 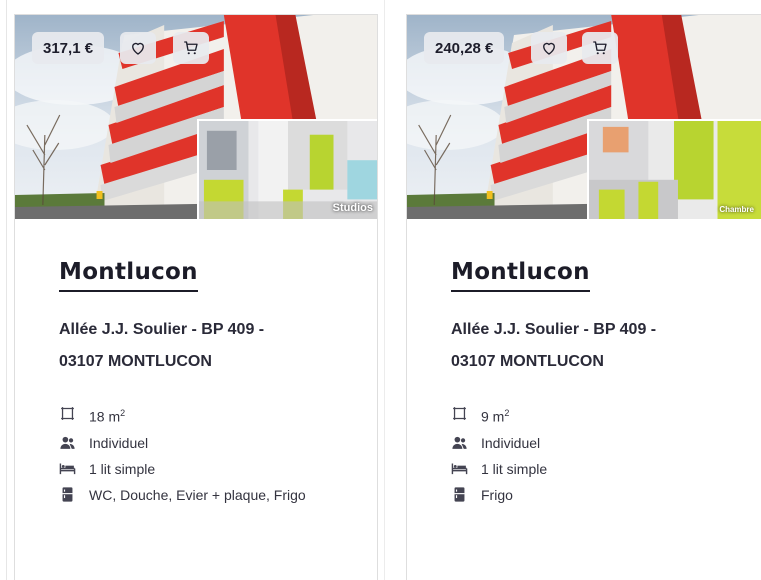 I want to click on feature-text: 18 m, so click(x=105, y=416).